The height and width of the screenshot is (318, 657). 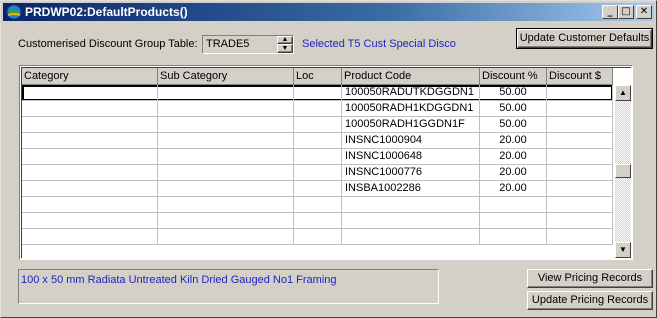 I want to click on header-col-discount-amt: Discount $, so click(x=580, y=76).